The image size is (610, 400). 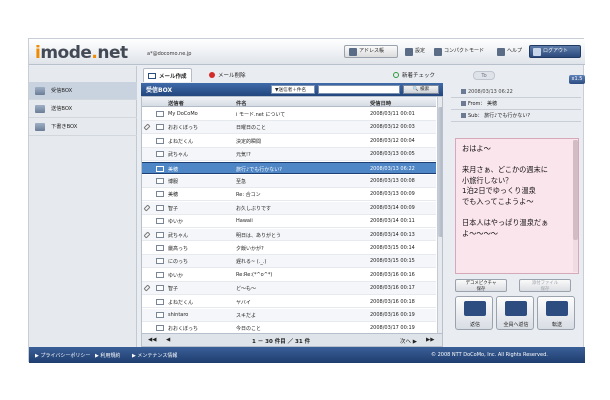 I want to click on row-date: 2008/03/13 00:09, so click(x=392, y=194).